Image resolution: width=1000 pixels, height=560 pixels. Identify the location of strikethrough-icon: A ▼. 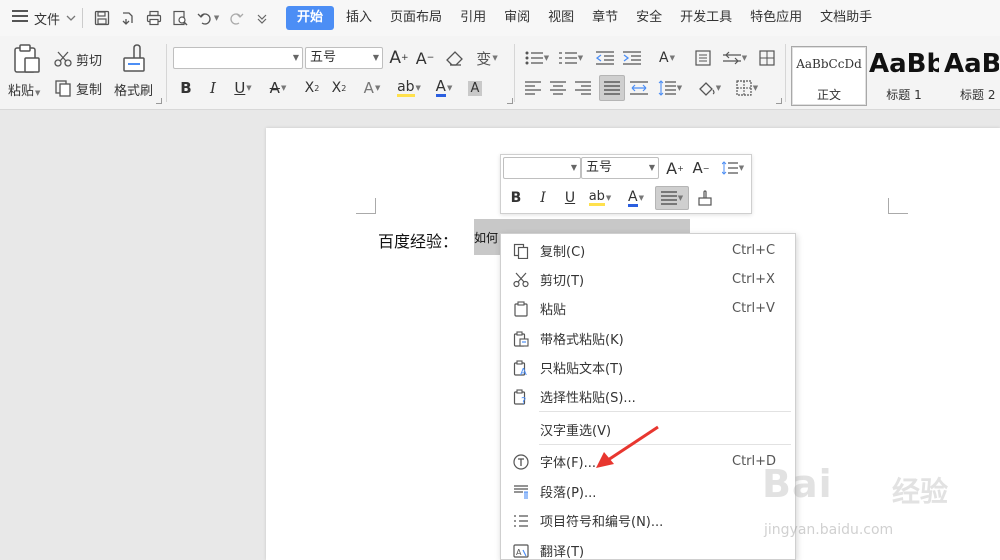
(278, 88).